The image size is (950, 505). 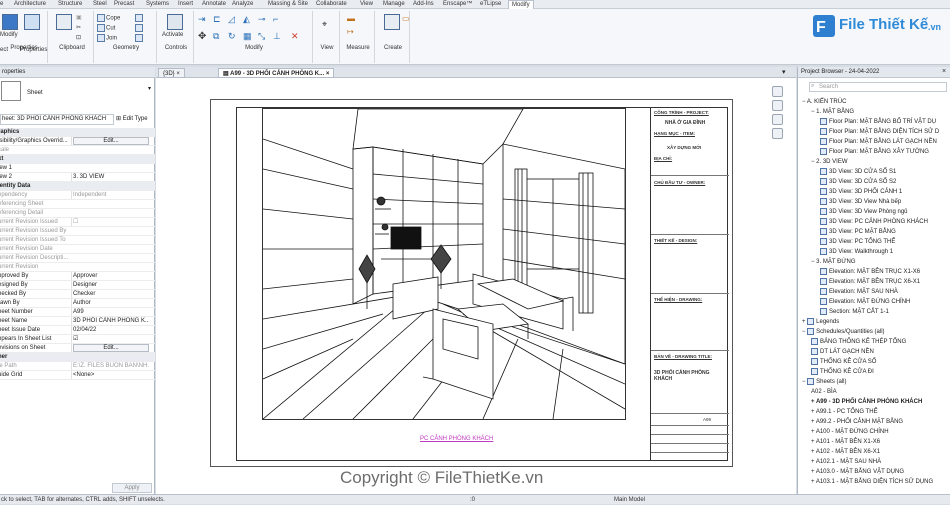 I want to click on browser-item: Elevation: MẶT BÊN TRỤC X1-X6, so click(x=870, y=272).